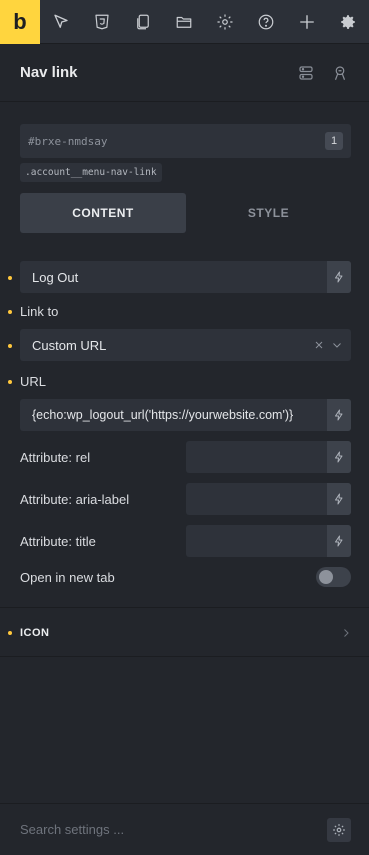 The height and width of the screenshot is (855, 369). I want to click on link-to-label: Link to, so click(39, 311).